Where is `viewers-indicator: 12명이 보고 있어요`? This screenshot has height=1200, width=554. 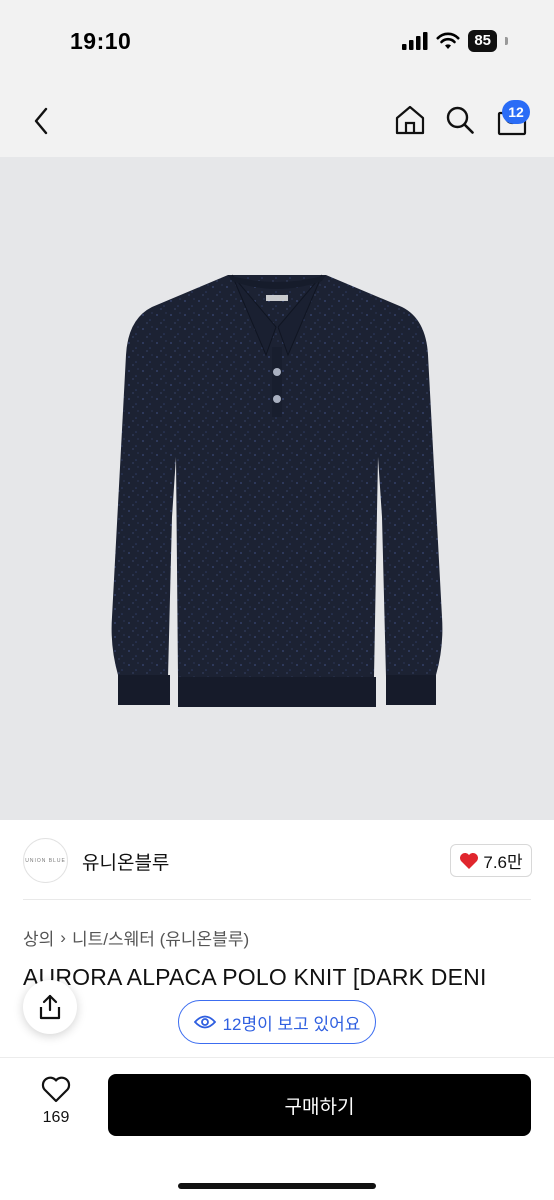
viewers-indicator: 12명이 보고 있어요 is located at coordinates (277, 1022).